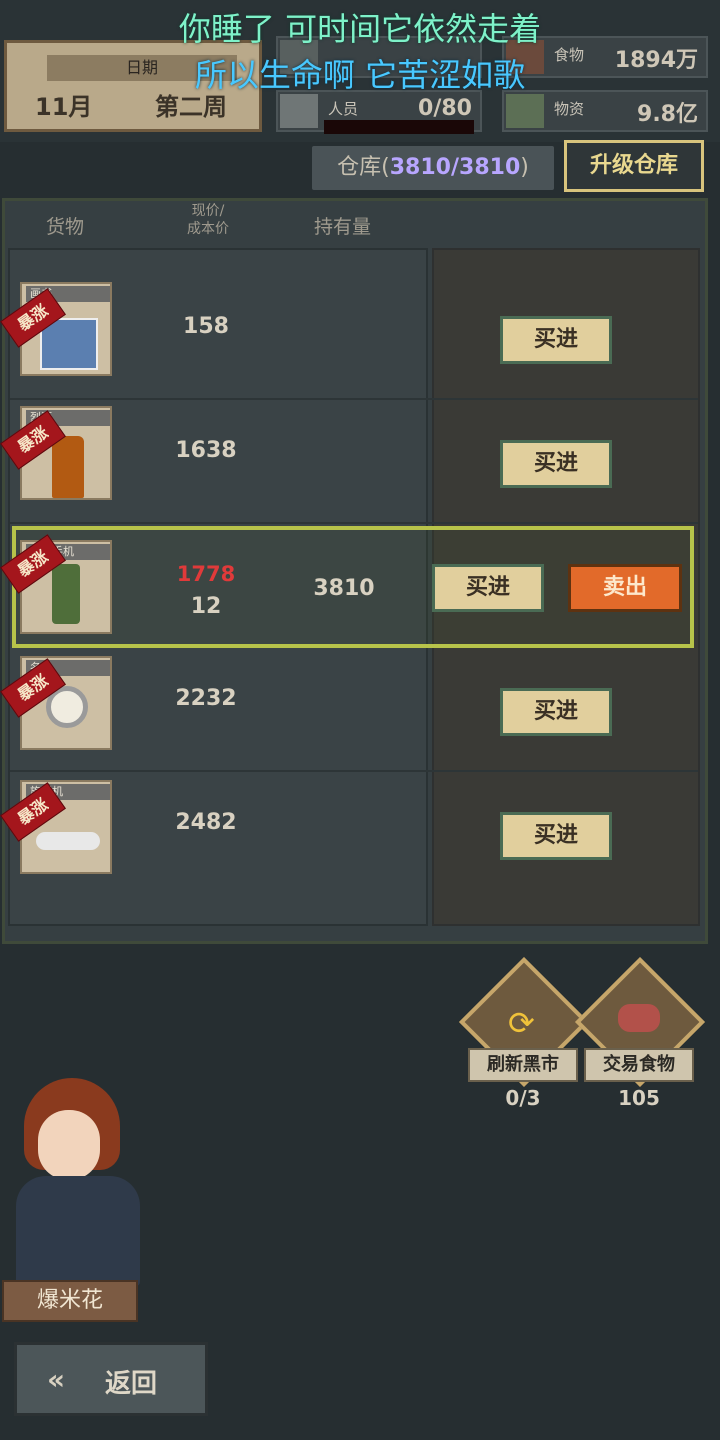 The height and width of the screenshot is (1440, 720). I want to click on lyric-line-1: 你睡了 可时间它依然走着, so click(360, 29).